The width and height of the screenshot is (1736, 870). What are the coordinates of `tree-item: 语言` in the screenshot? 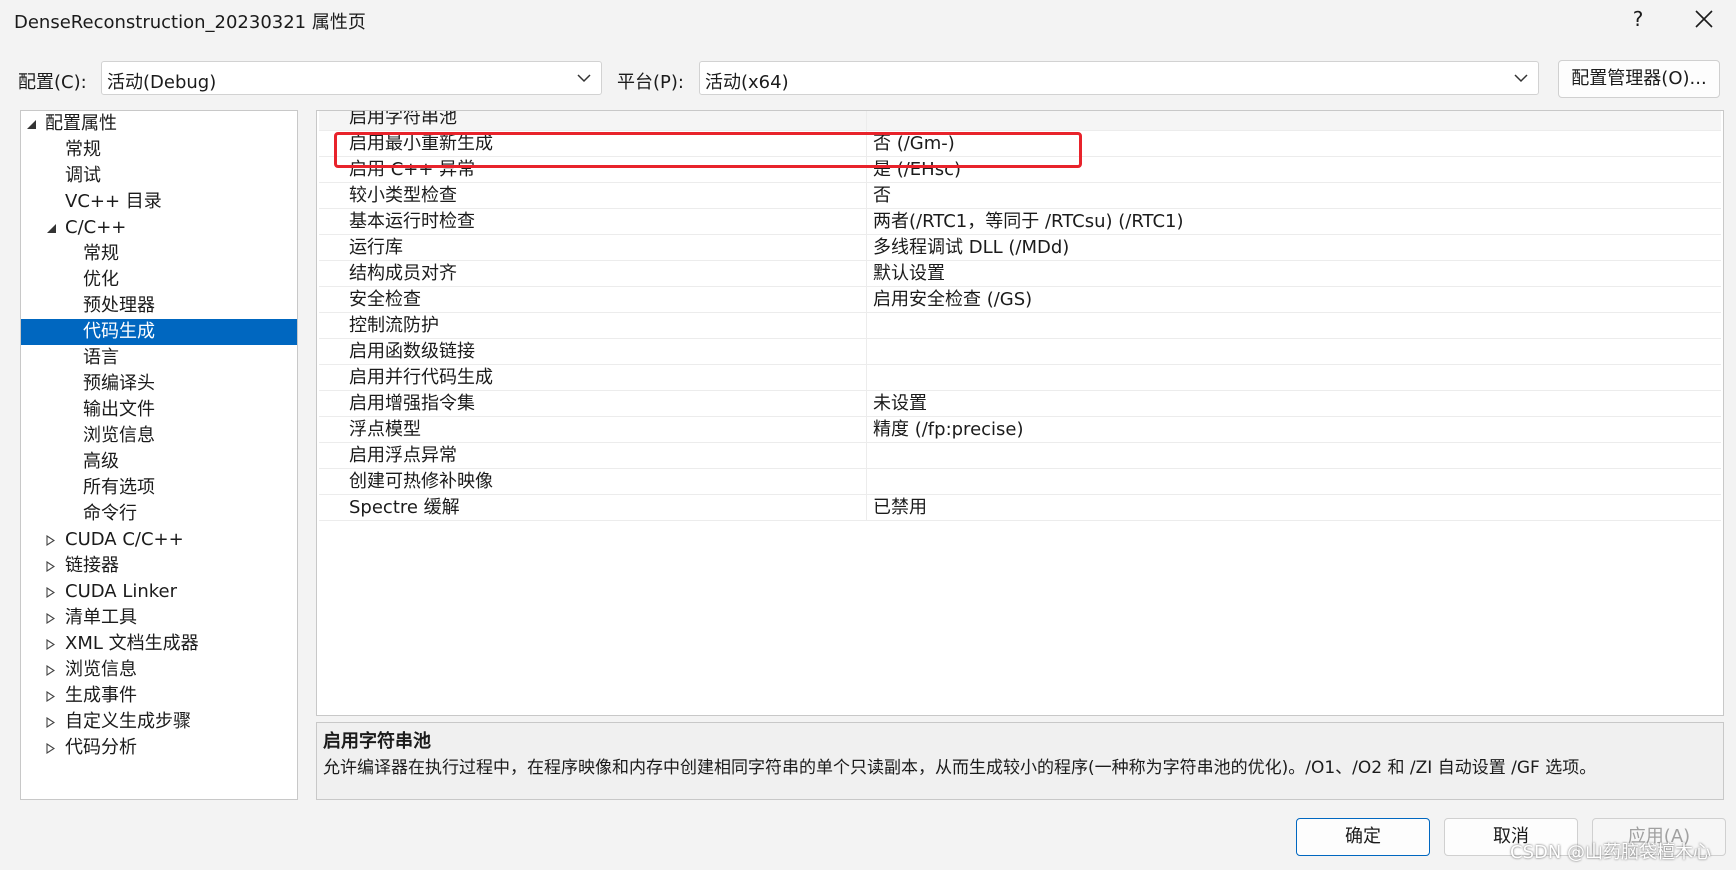 It's located at (159, 358).